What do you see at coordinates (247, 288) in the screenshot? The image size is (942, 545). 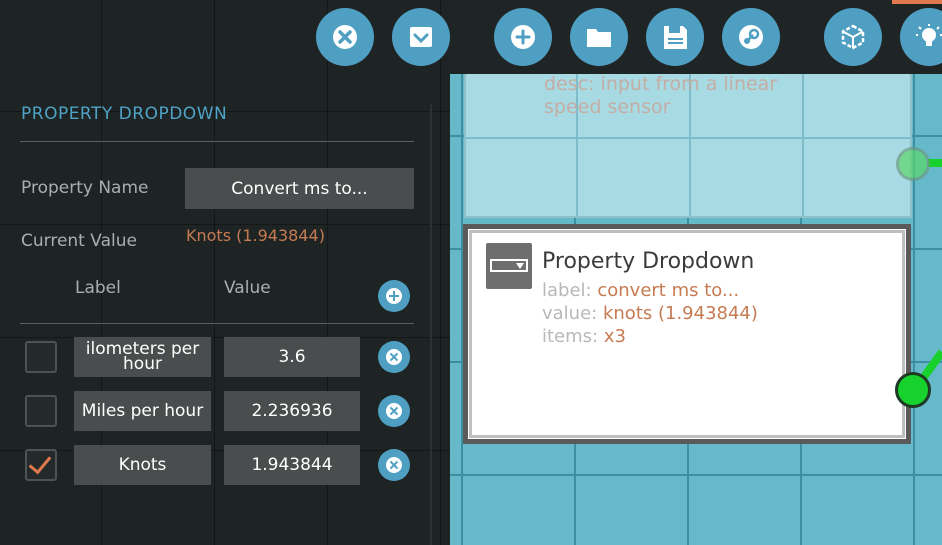 I see `column-value-header: Value` at bounding box center [247, 288].